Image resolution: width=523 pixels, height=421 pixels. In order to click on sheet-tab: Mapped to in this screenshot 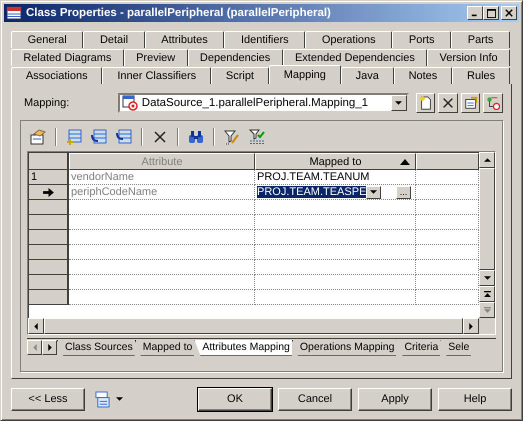, I will do `click(164, 348)`.